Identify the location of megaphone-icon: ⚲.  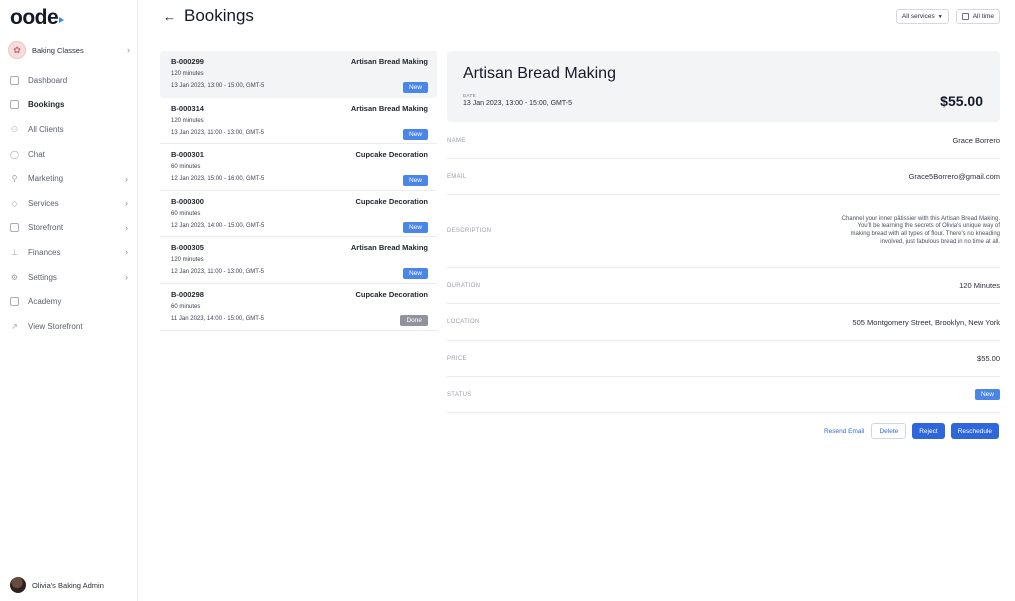
(14, 179).